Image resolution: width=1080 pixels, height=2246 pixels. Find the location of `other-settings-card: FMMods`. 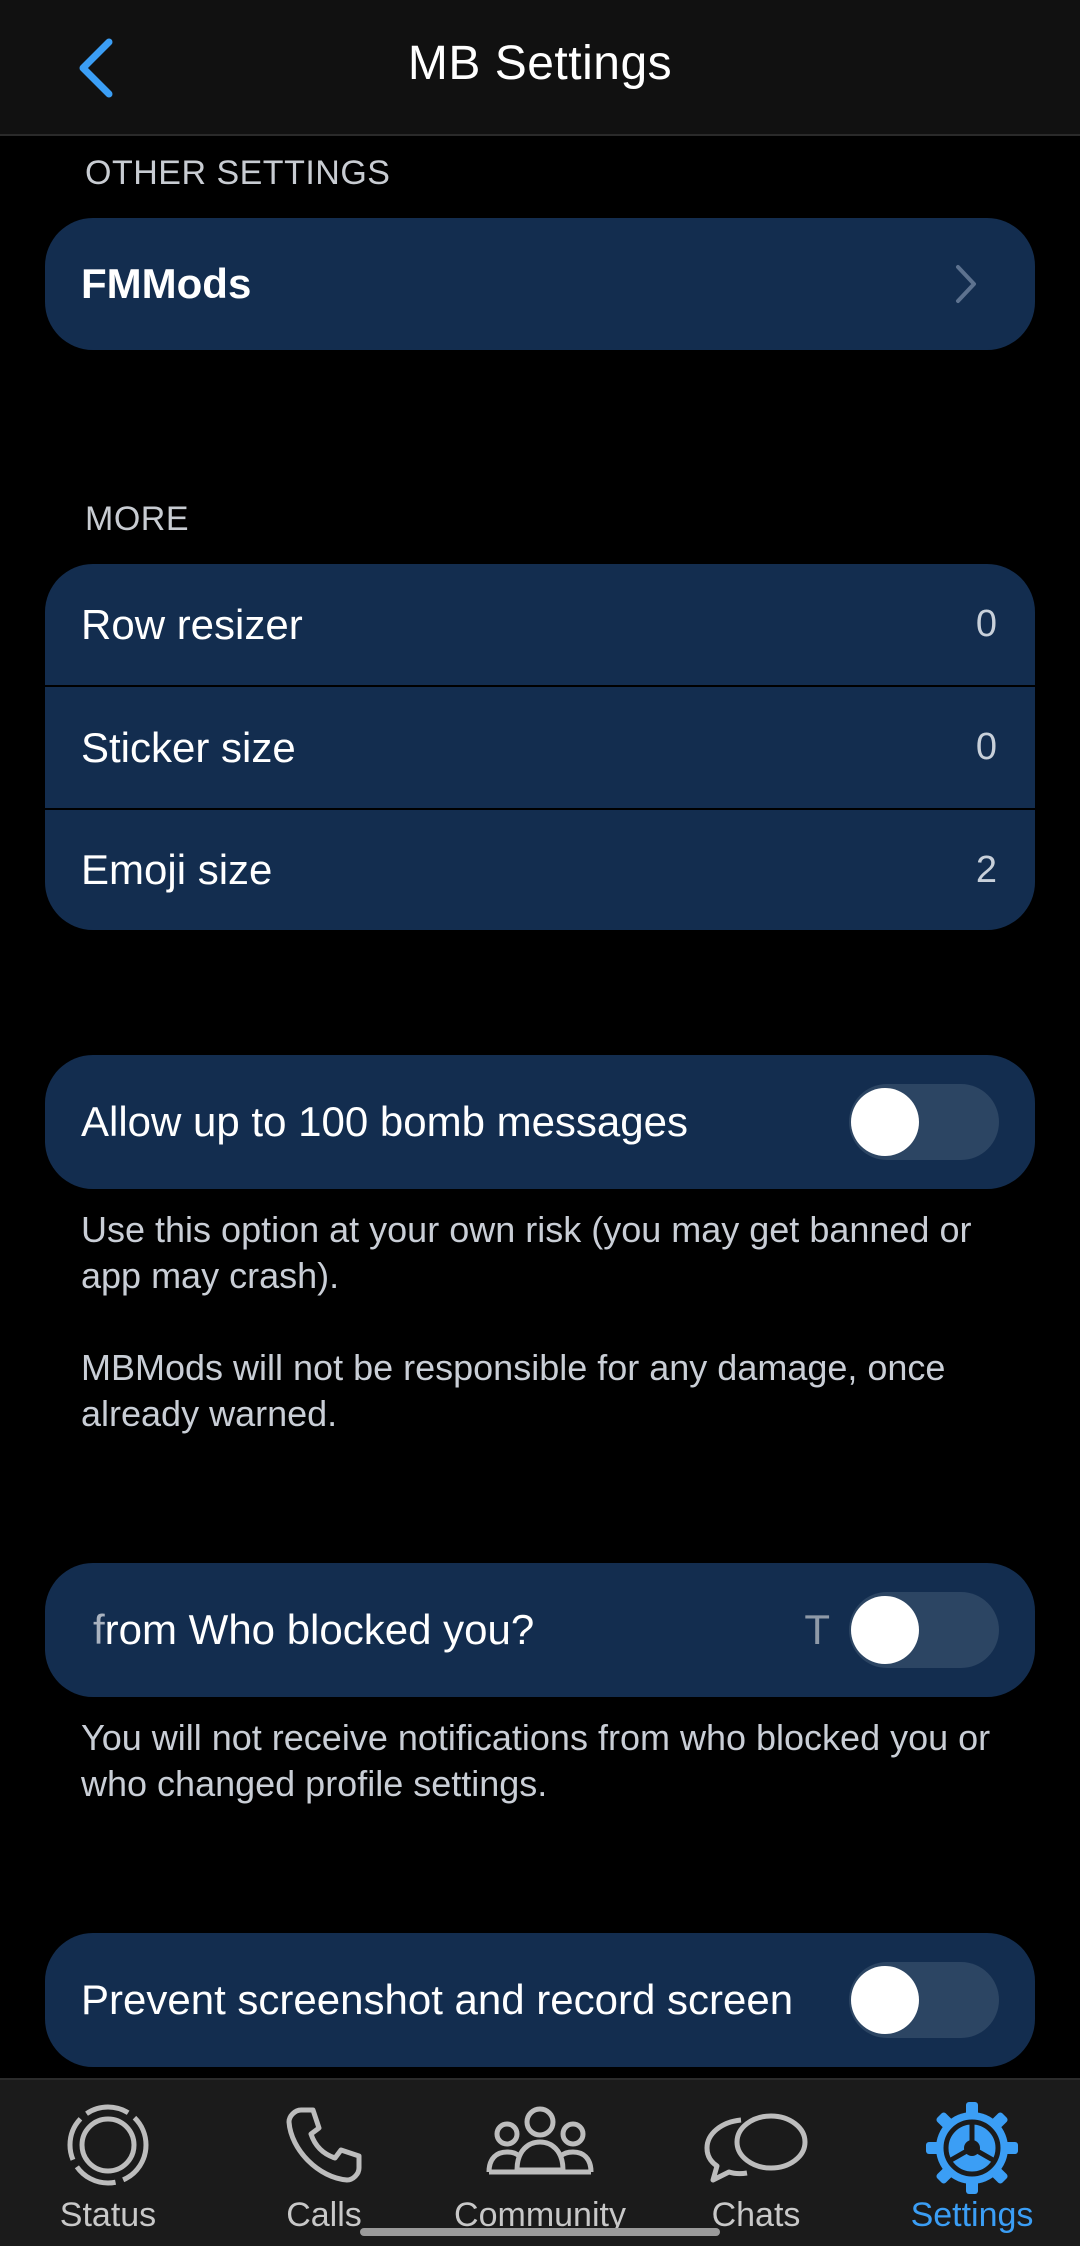

other-settings-card: FMMods is located at coordinates (540, 284).